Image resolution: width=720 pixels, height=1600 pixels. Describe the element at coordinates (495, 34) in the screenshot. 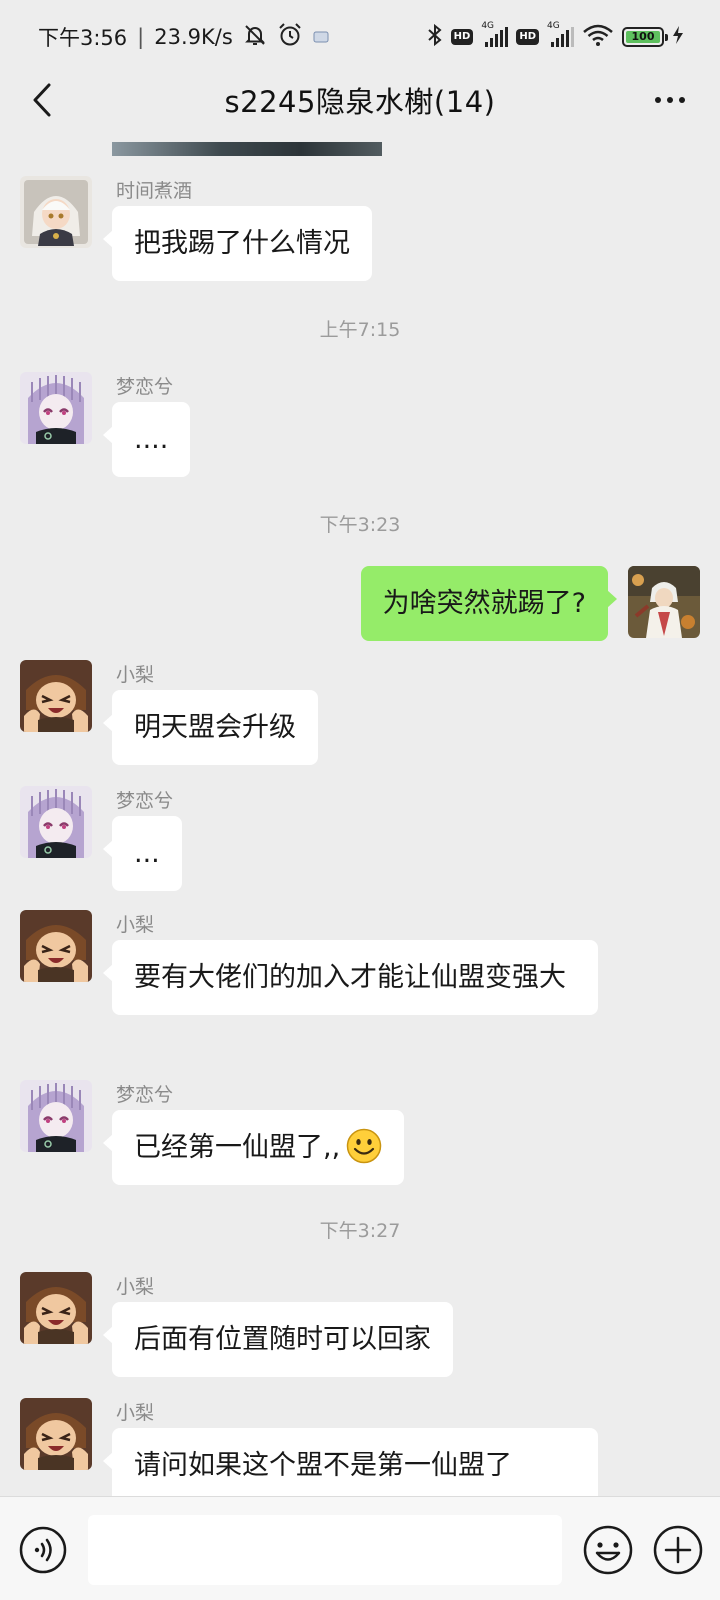

I see `signal-icon-1: 4G` at that location.